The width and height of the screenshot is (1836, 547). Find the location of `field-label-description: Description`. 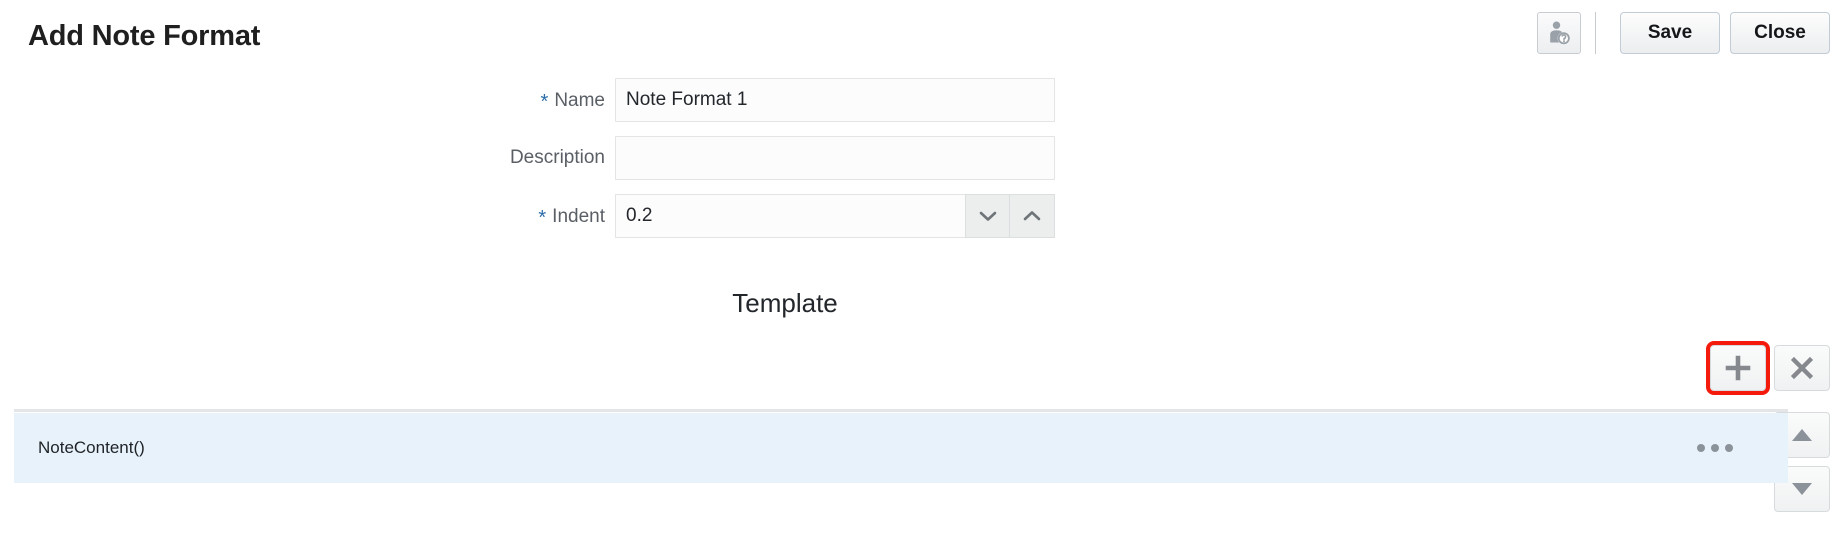

field-label-description: Description is located at coordinates (557, 157).